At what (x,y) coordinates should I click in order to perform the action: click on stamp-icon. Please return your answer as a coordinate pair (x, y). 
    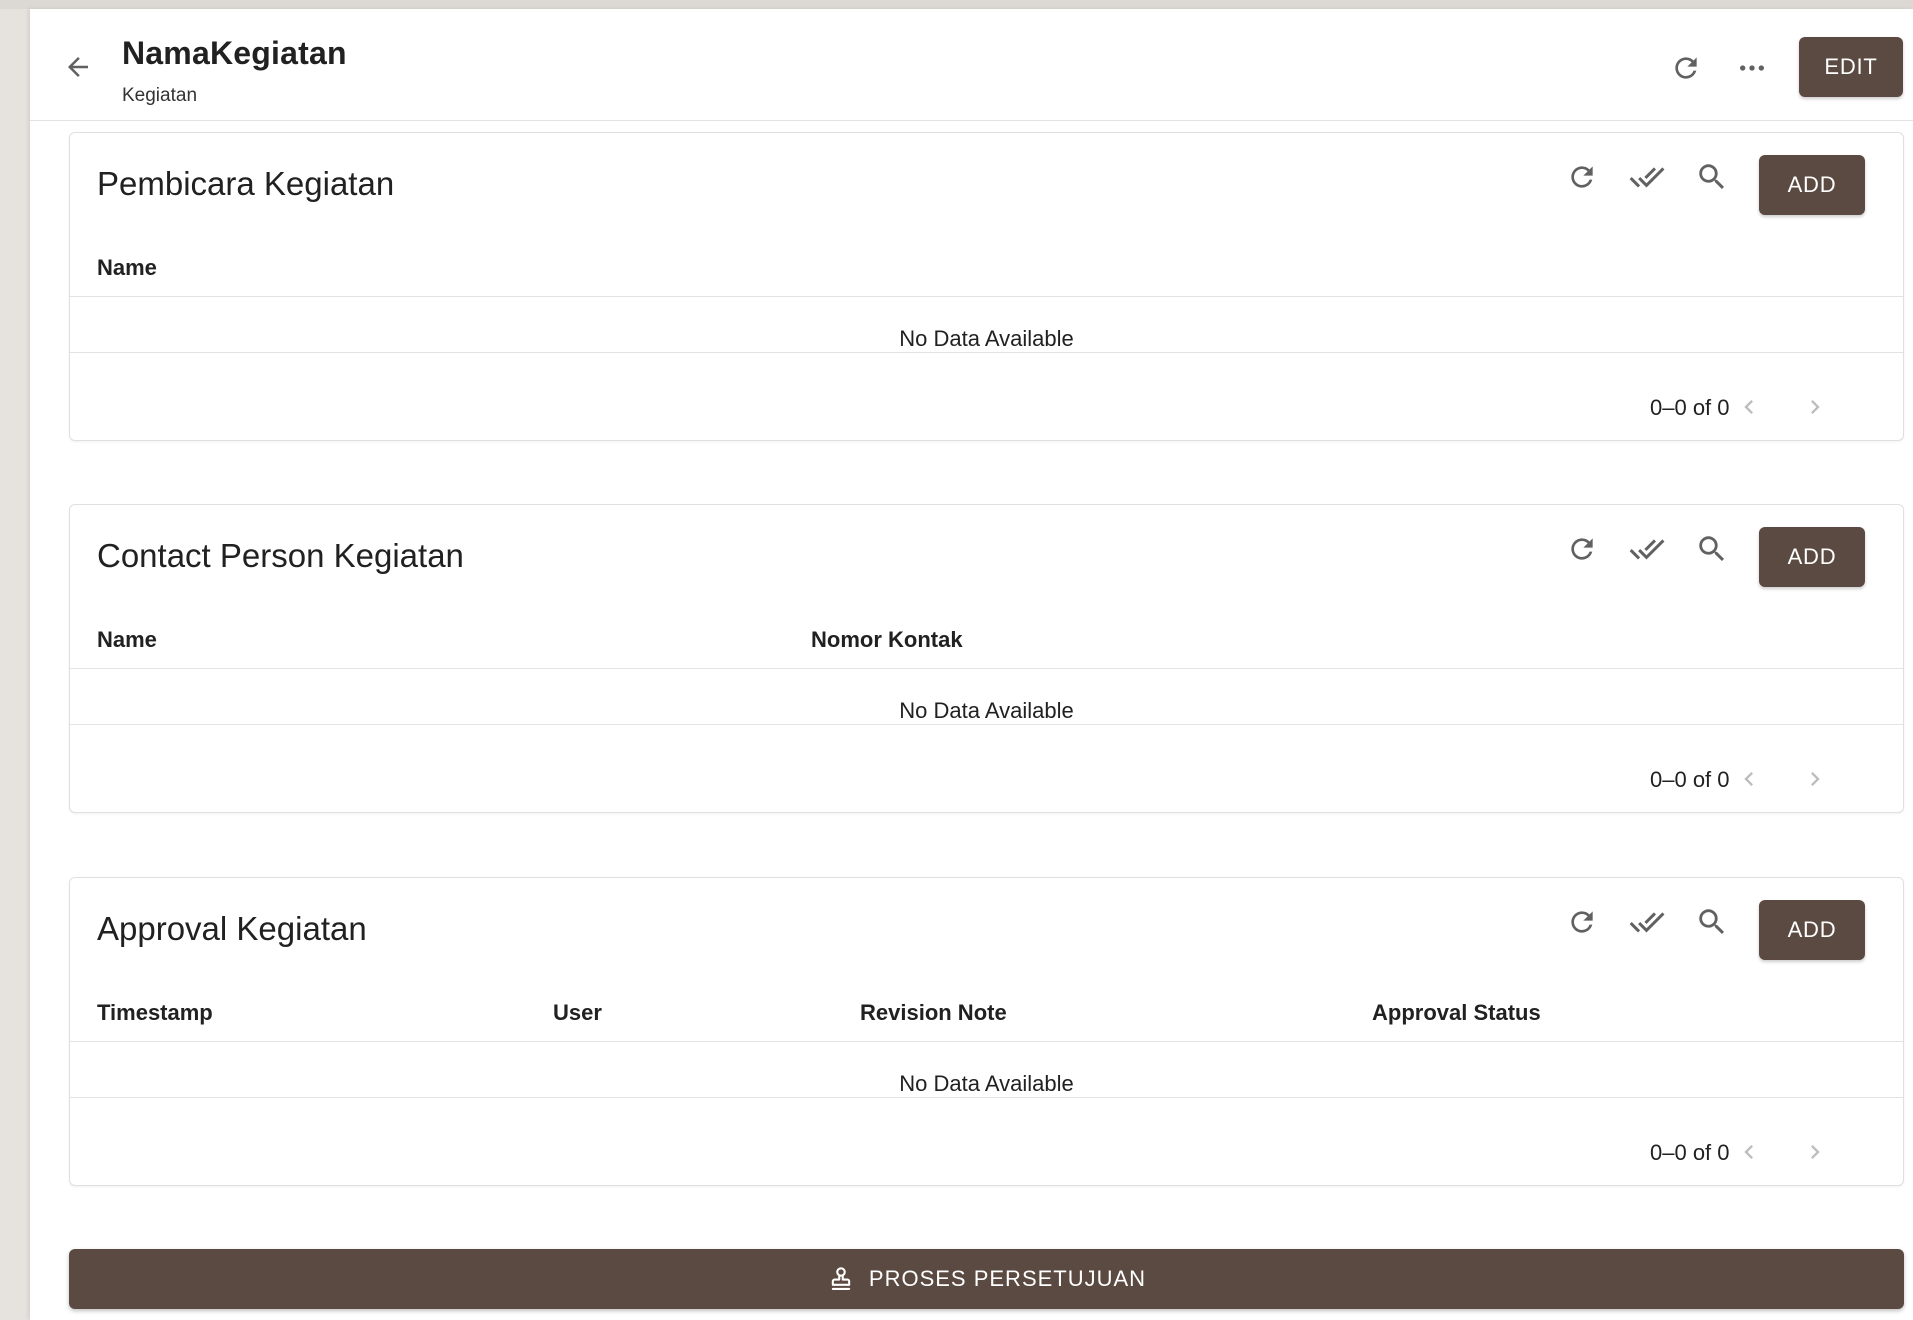
    Looking at the image, I should click on (841, 1278).